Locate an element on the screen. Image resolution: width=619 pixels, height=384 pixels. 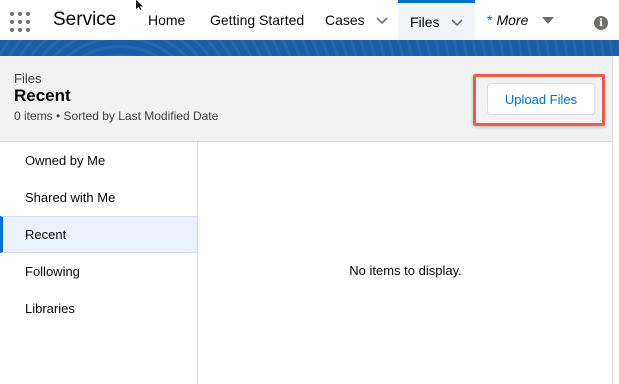
nav-tab-files: Files is located at coordinates (436, 20).